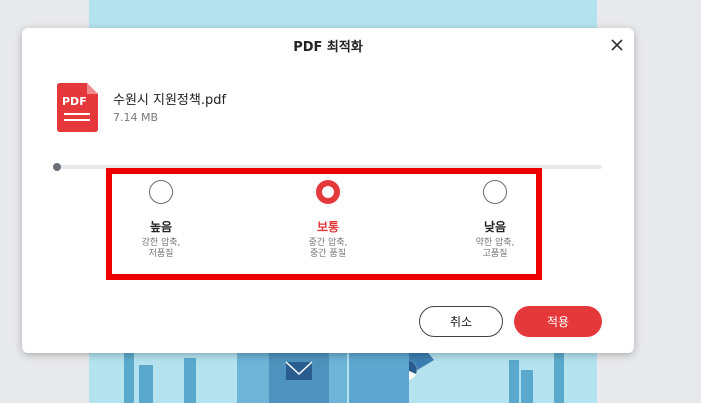 This screenshot has height=403, width=701. I want to click on option-low: 낮음 약한 압축, 고품질, so click(495, 220).